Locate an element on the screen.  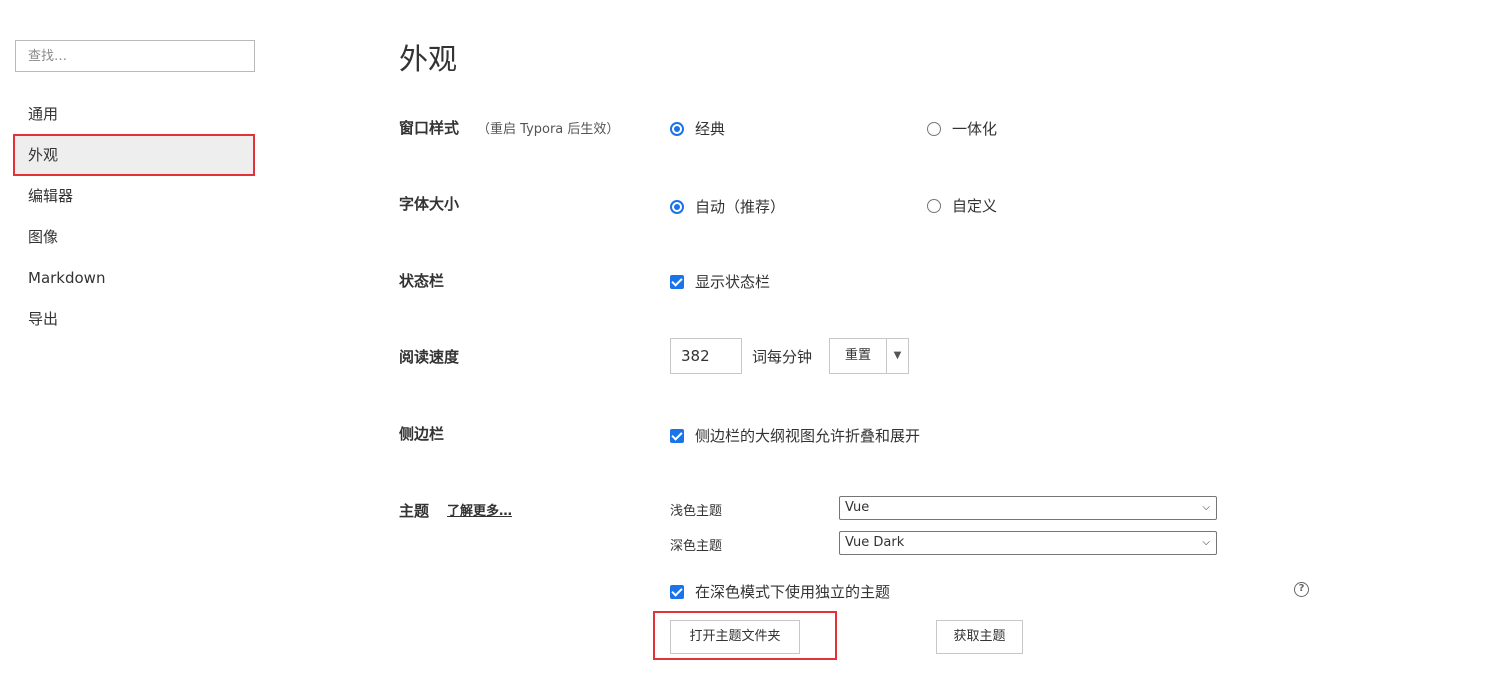
window-style-title: 窗口样式 is located at coordinates (429, 128).